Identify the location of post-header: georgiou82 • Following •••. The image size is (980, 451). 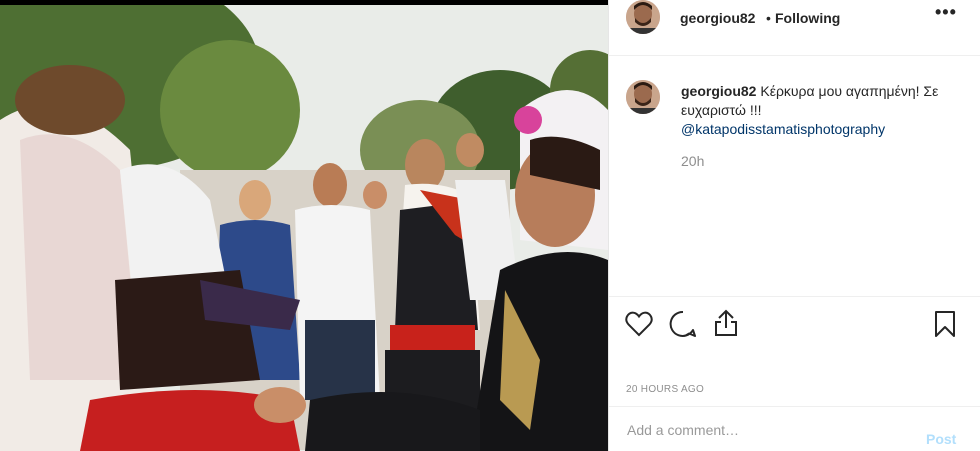
(794, 28).